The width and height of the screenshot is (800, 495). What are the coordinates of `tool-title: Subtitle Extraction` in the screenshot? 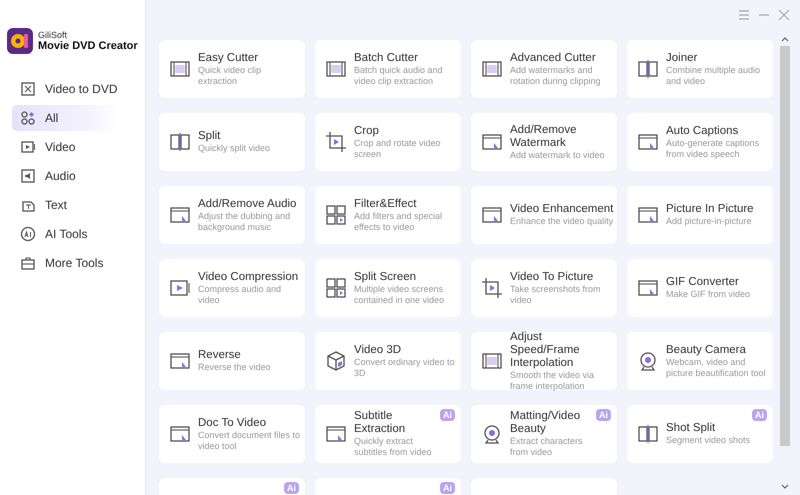 It's located at (380, 423).